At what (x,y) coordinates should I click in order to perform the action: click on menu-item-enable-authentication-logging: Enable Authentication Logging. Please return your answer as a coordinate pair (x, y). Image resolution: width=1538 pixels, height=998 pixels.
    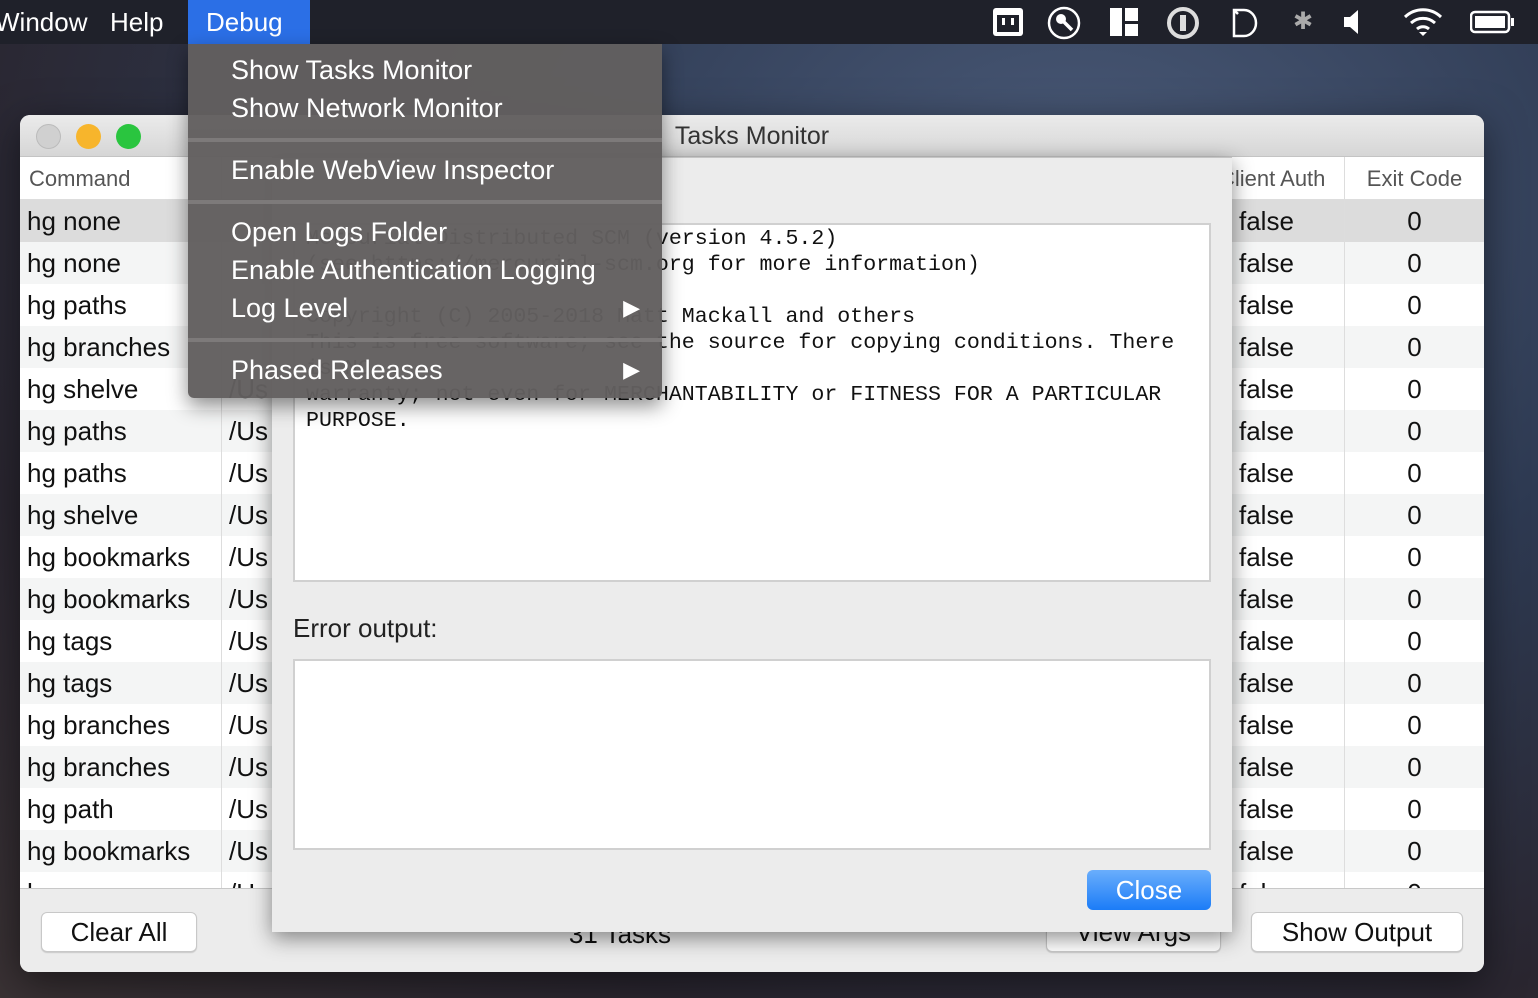
    Looking at the image, I should click on (425, 270).